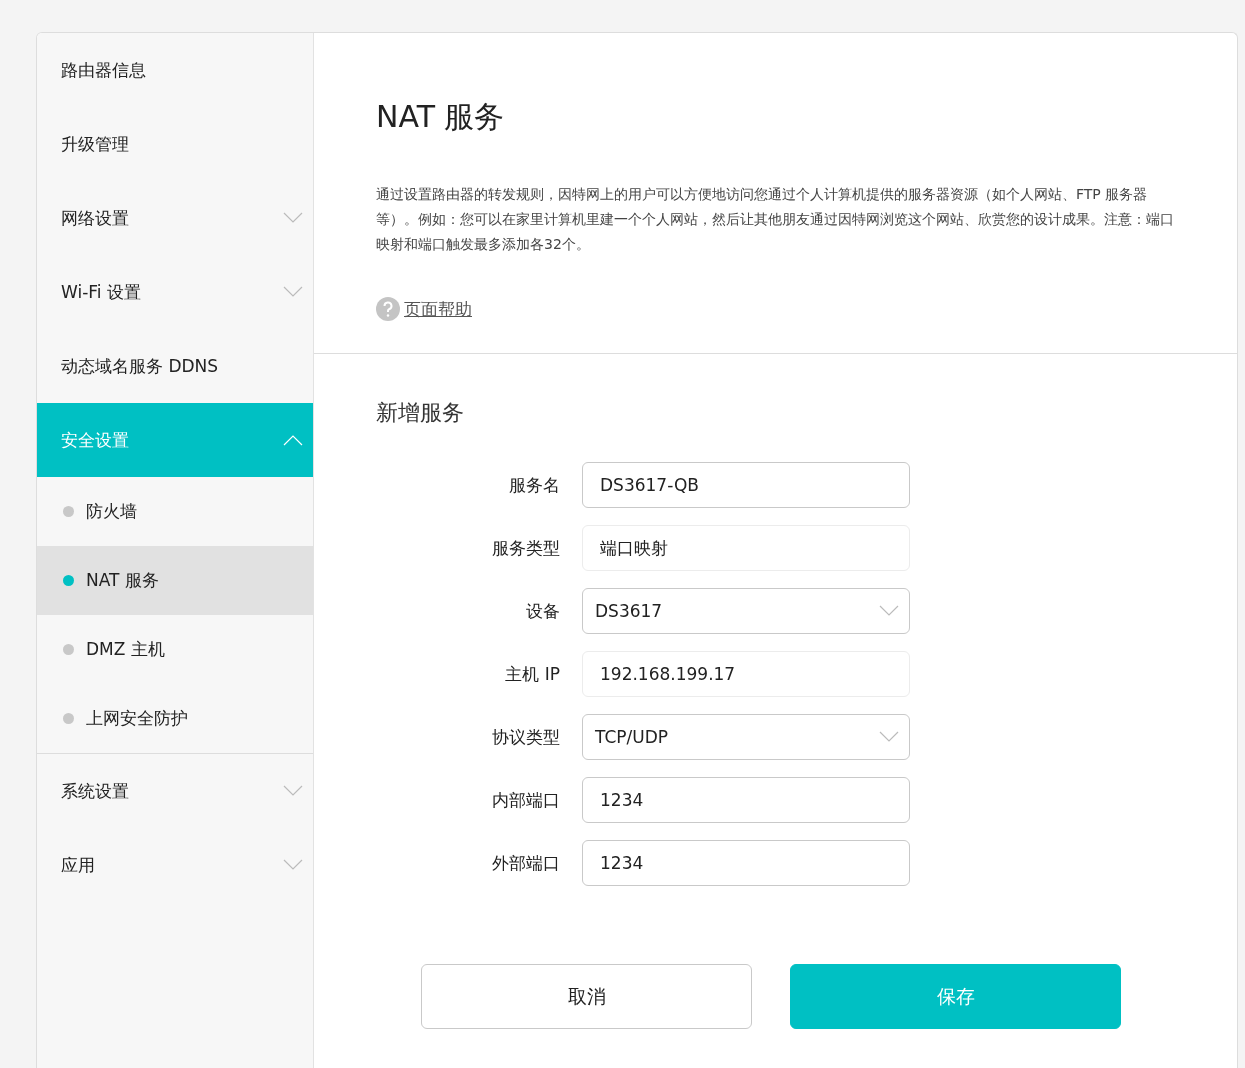 This screenshot has height=1068, width=1245. What do you see at coordinates (746, 737) in the screenshot?
I see `dropdown-field: TCP/UDP` at bounding box center [746, 737].